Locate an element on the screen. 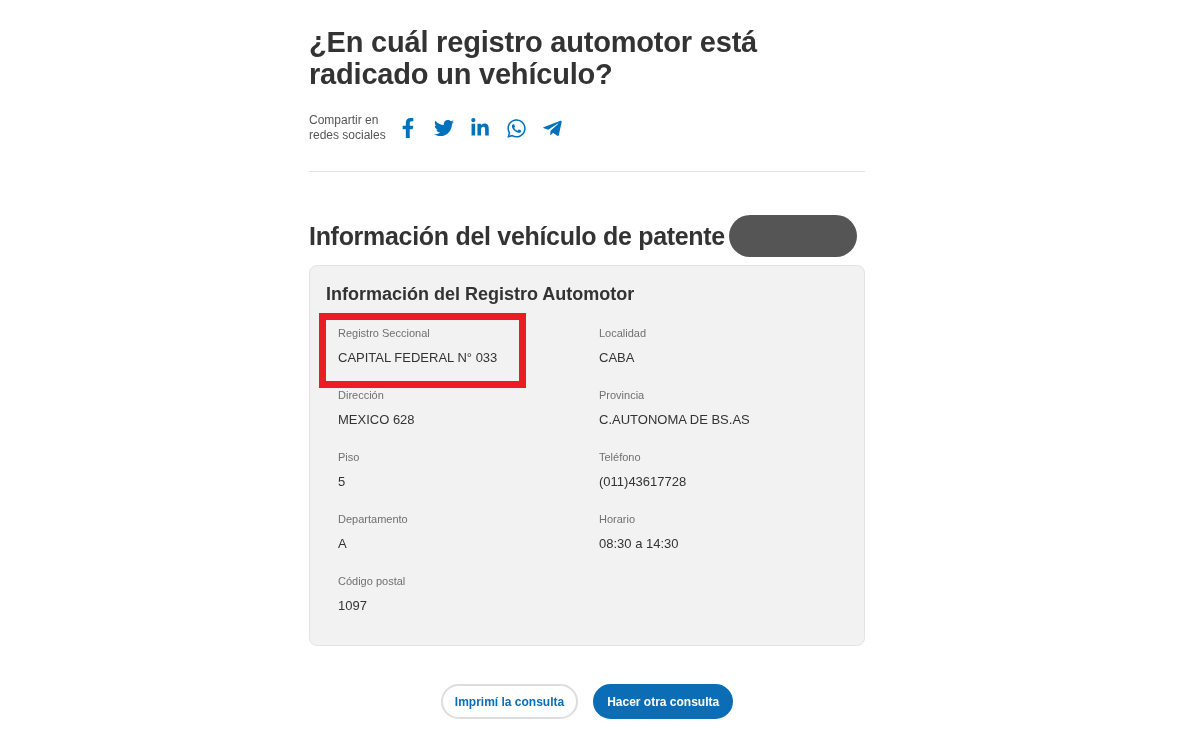 This screenshot has height=740, width=1200. share-label: Compartir en redes sociales is located at coordinates (348, 128).